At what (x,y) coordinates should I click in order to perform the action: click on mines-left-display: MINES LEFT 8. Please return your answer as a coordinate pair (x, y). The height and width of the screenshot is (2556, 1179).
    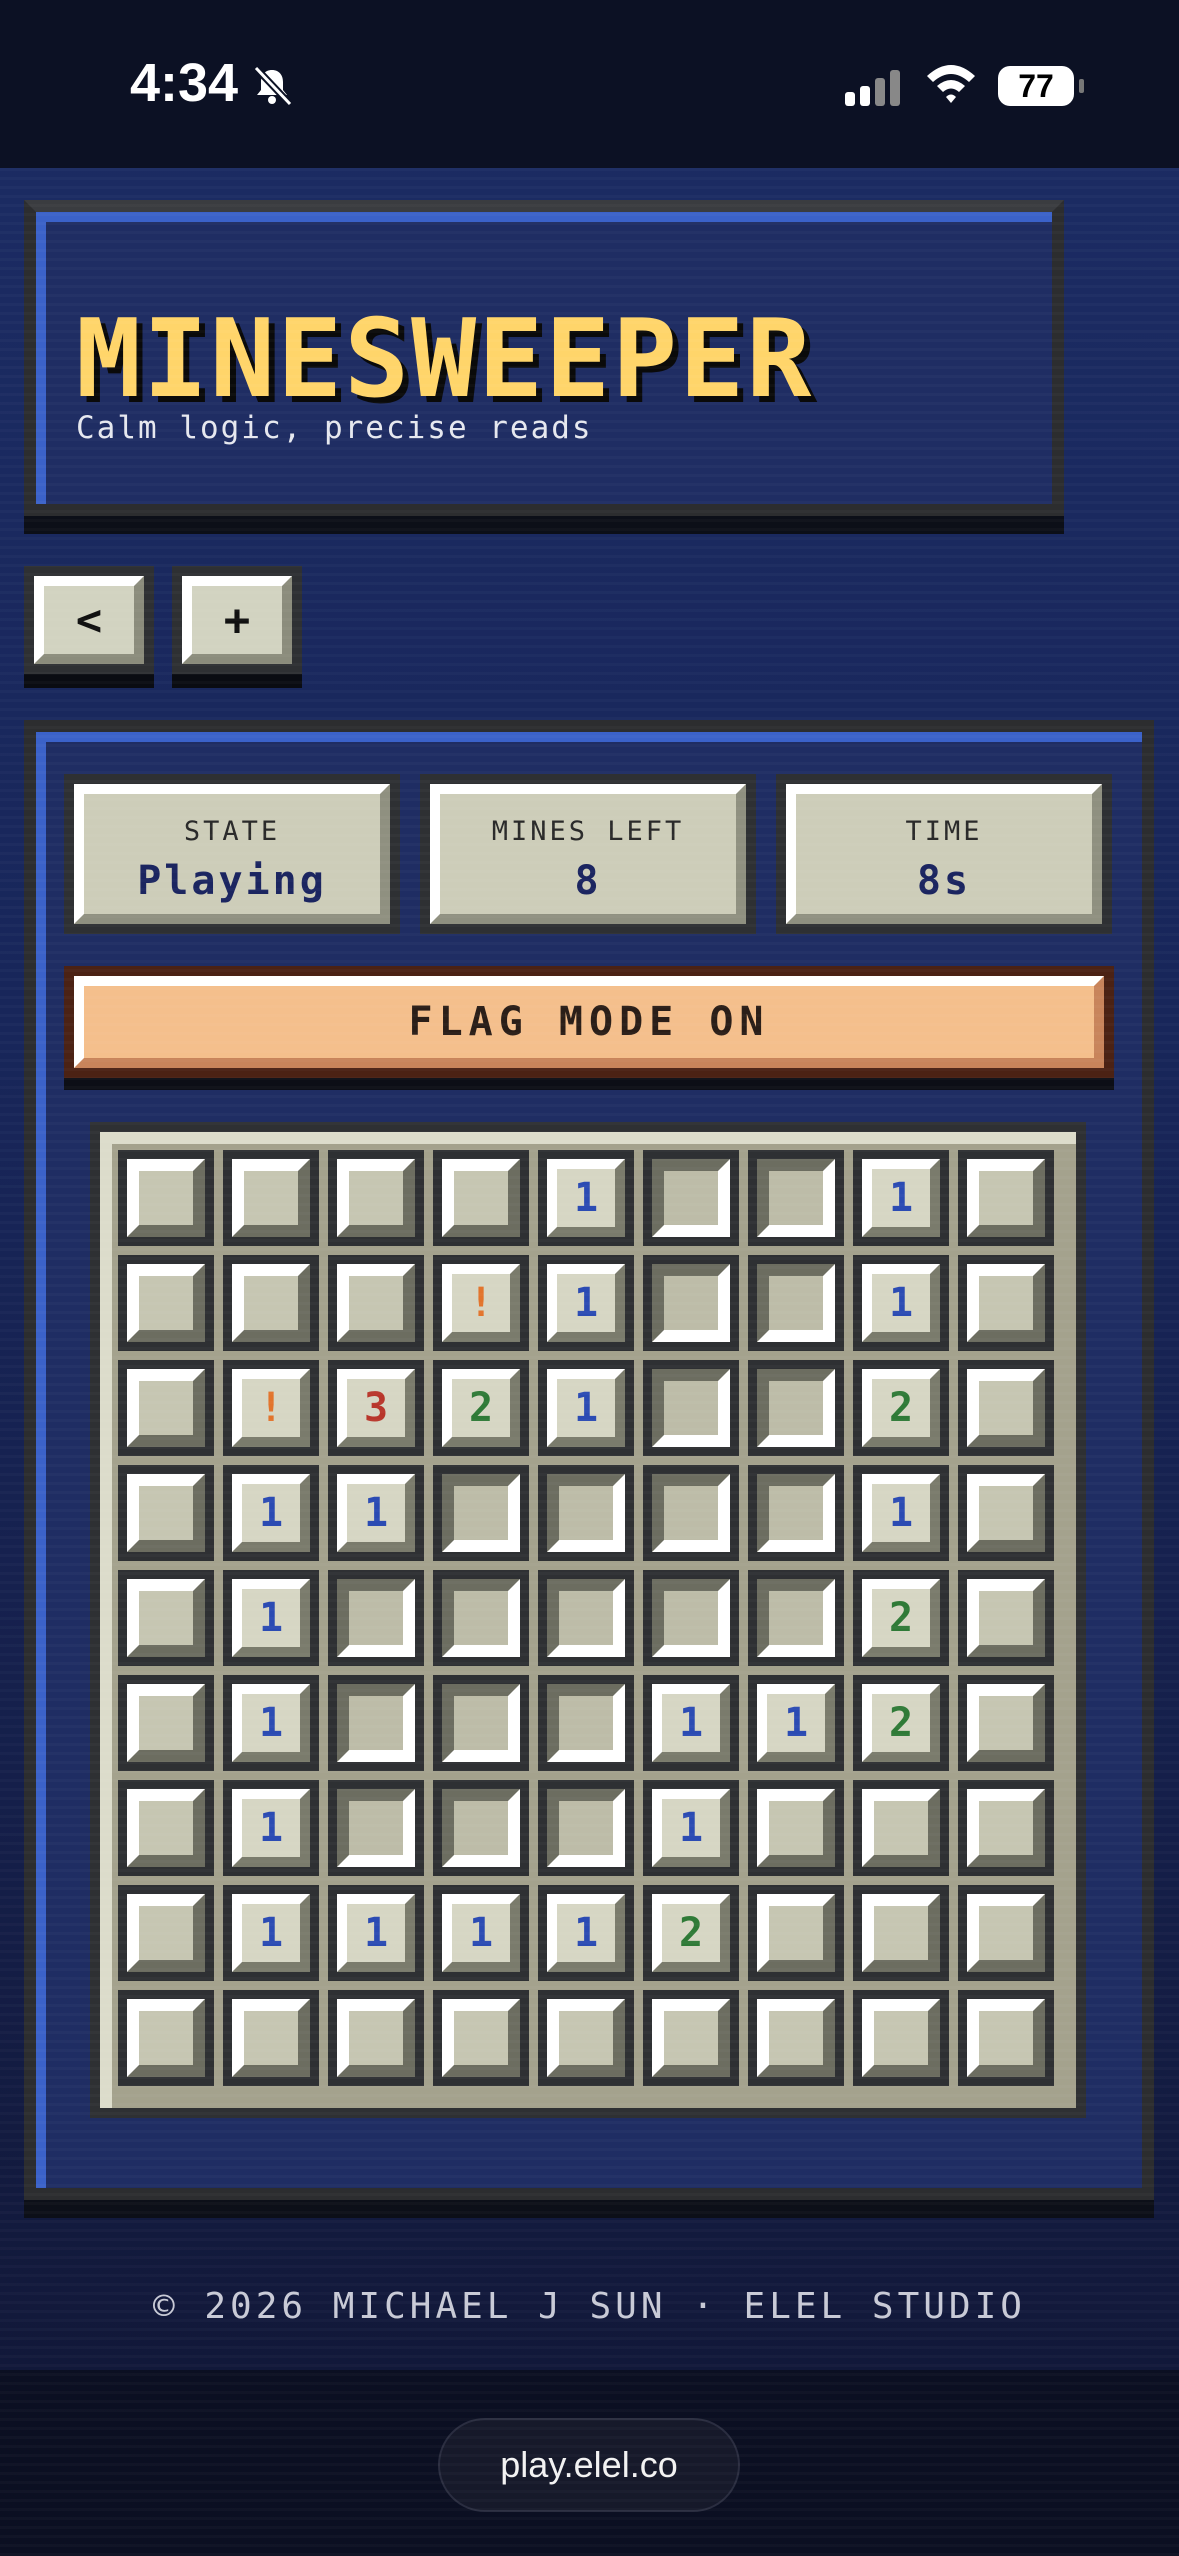
    Looking at the image, I should click on (588, 854).